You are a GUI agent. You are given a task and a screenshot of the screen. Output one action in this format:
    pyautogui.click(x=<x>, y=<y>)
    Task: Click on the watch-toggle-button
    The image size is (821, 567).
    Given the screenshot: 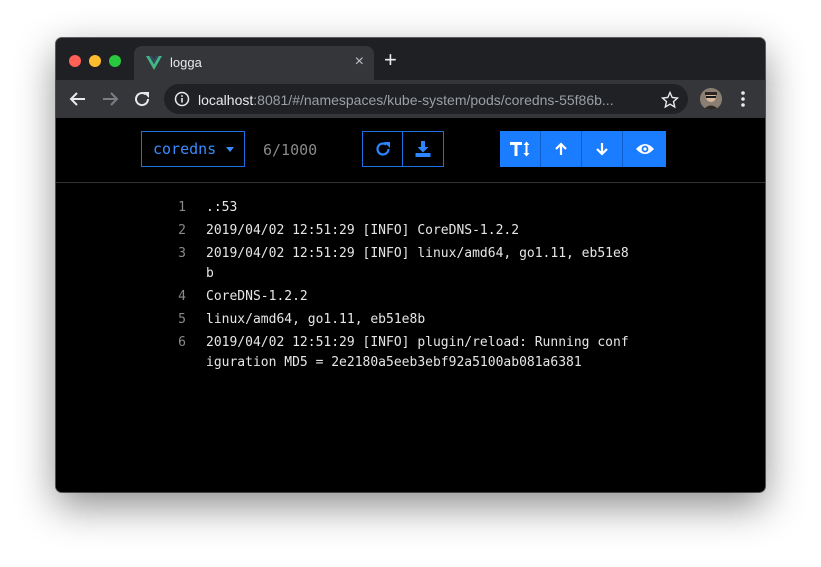 What is the action you would take?
    pyautogui.click(x=644, y=149)
    